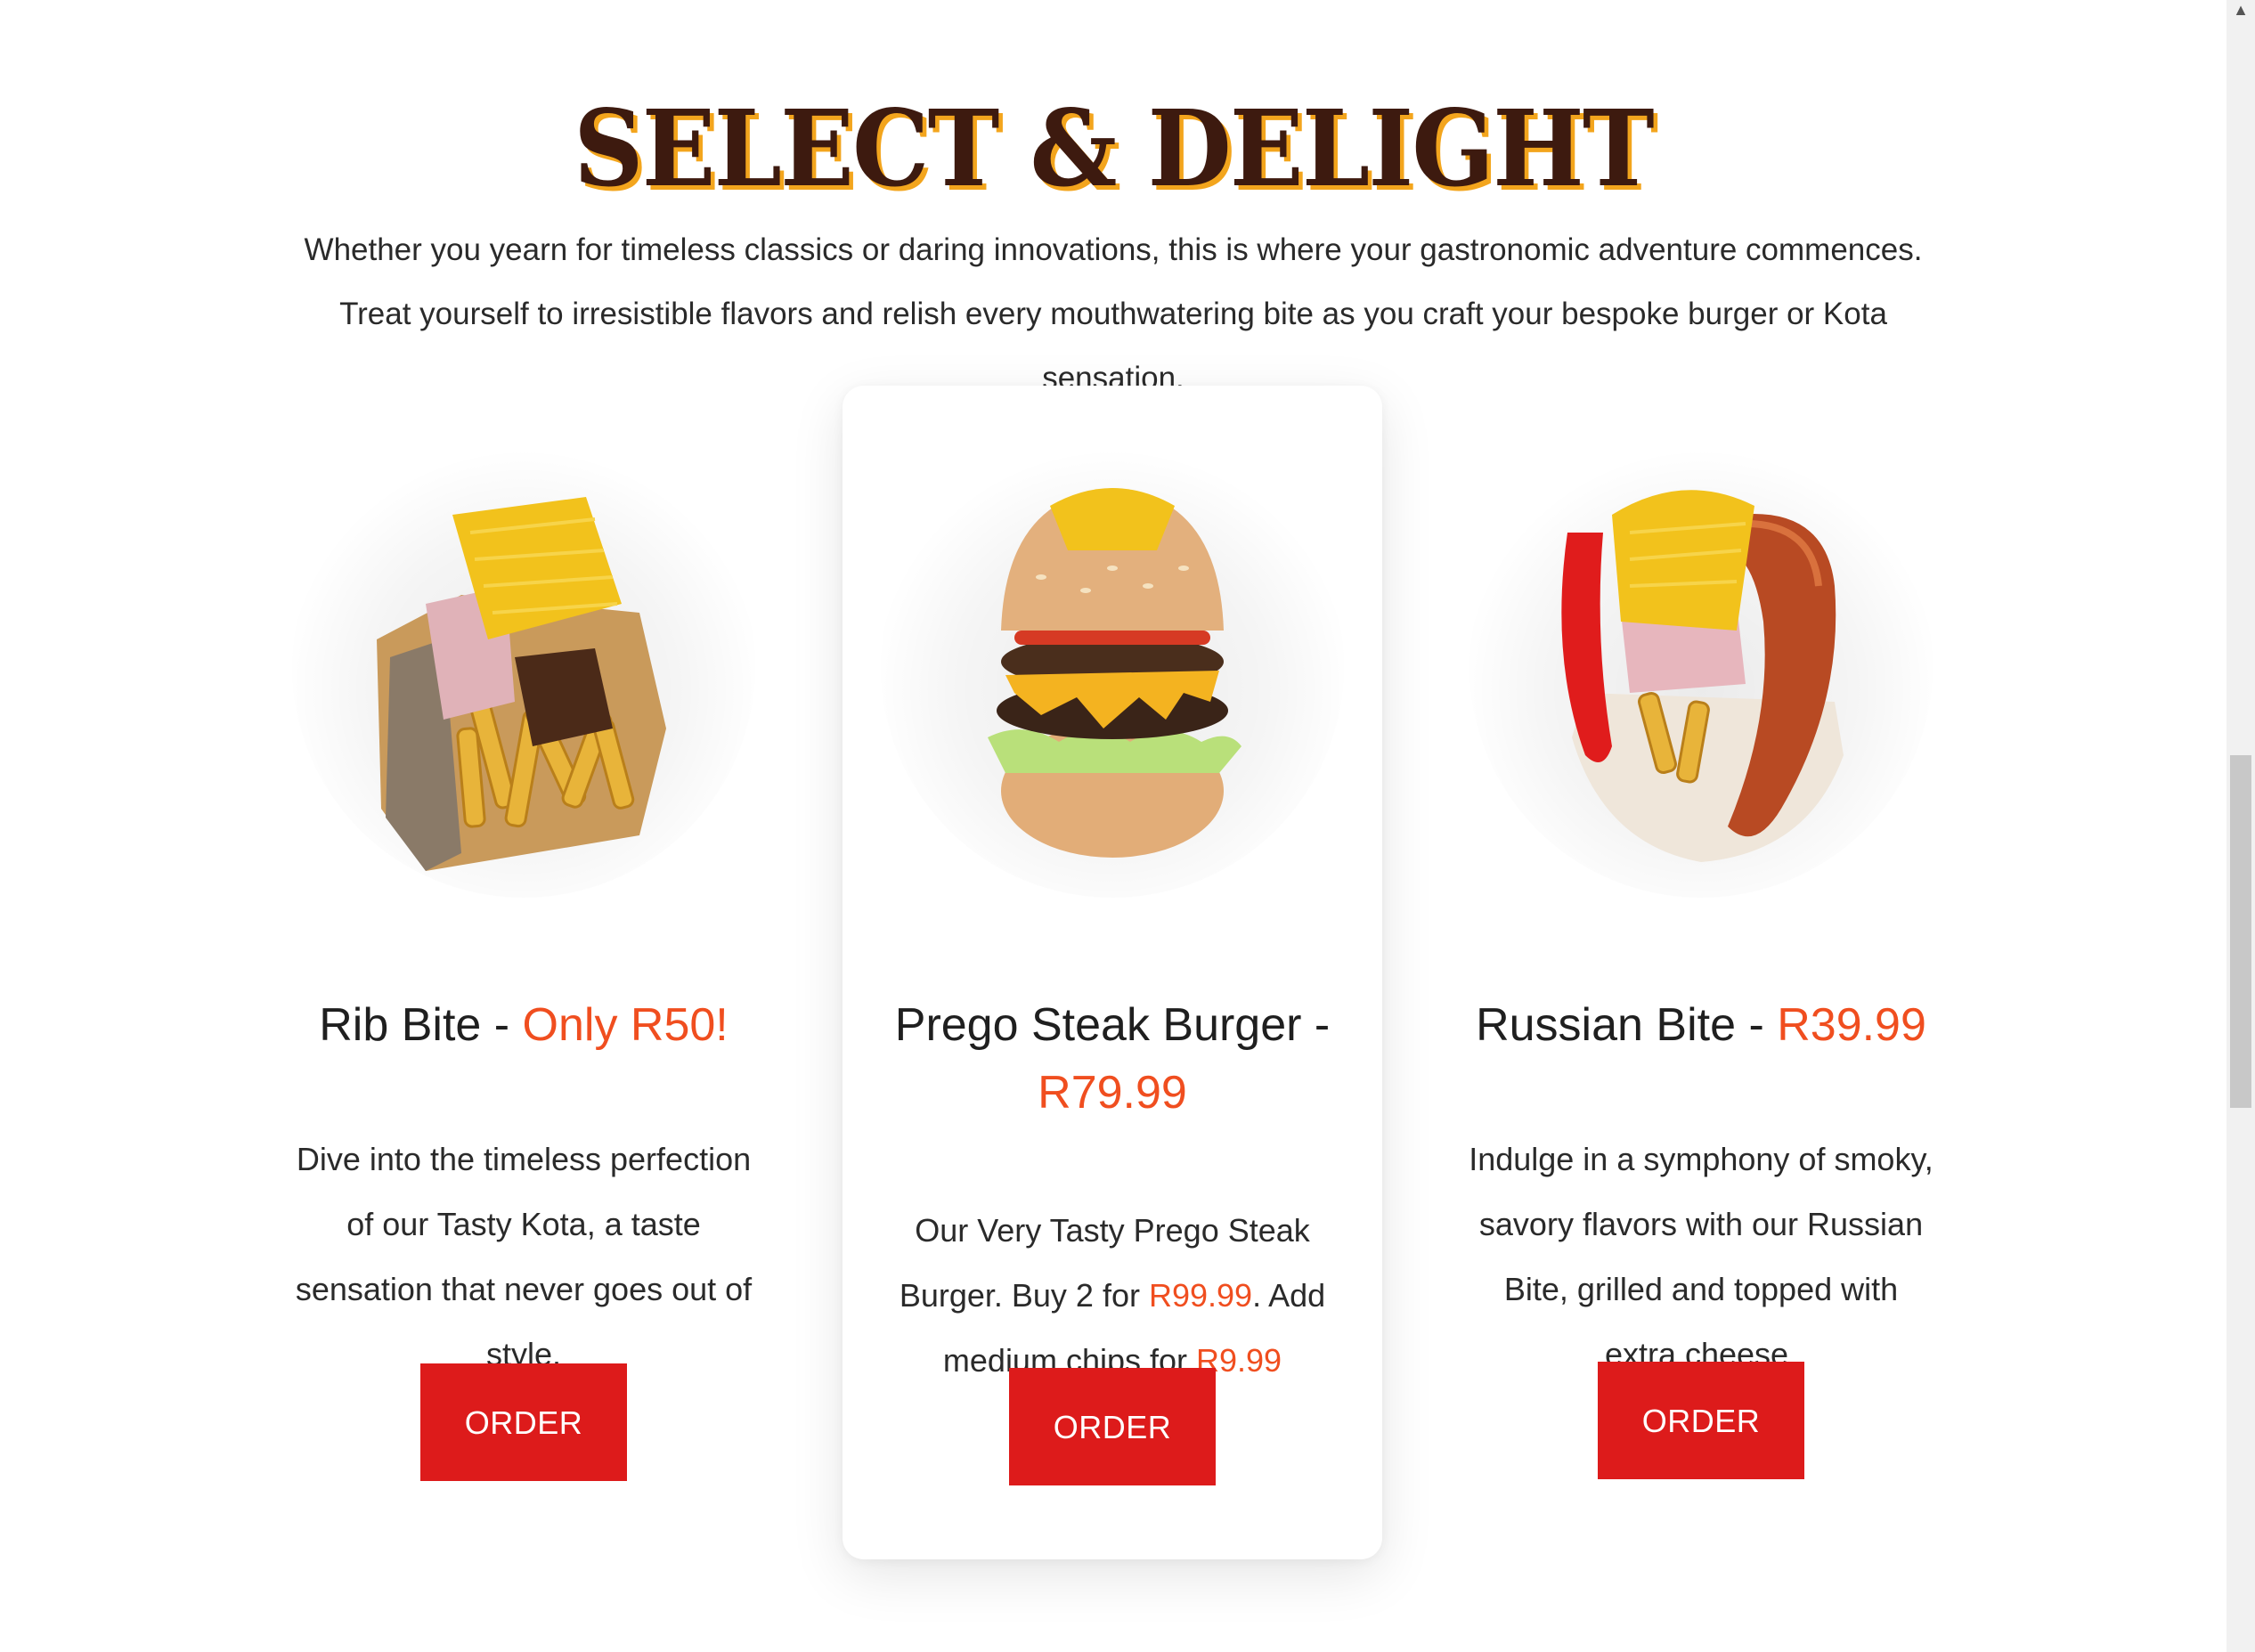 The width and height of the screenshot is (2255, 1652). Describe the element at coordinates (1112, 1093) in the screenshot. I see `product-price: R79.99` at that location.